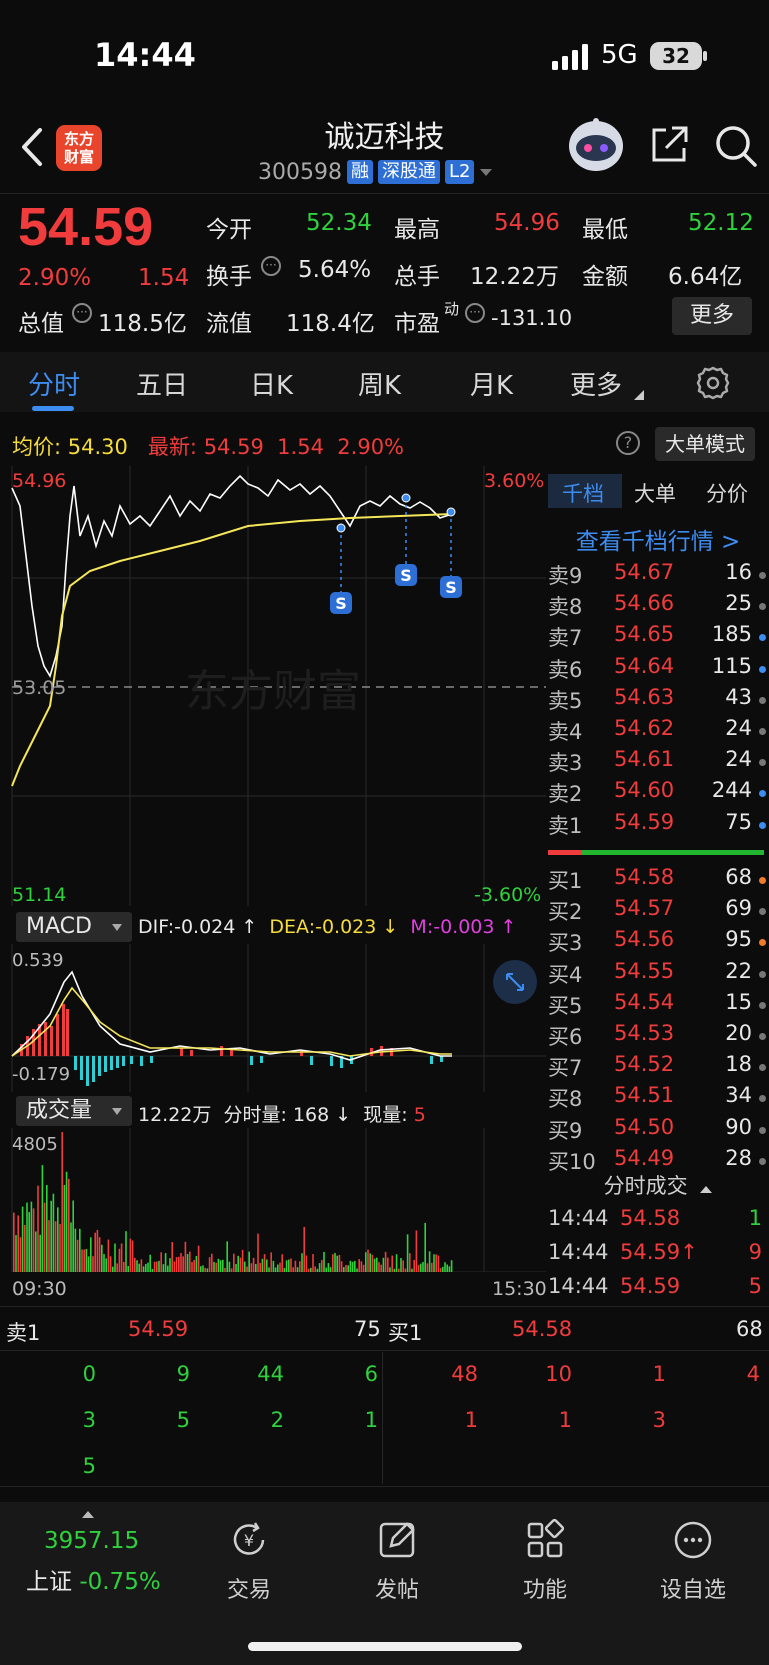 This screenshot has height=1665, width=769. What do you see at coordinates (705, 444) in the screenshot?
I see `big-order-mode-button: 大单模式` at bounding box center [705, 444].